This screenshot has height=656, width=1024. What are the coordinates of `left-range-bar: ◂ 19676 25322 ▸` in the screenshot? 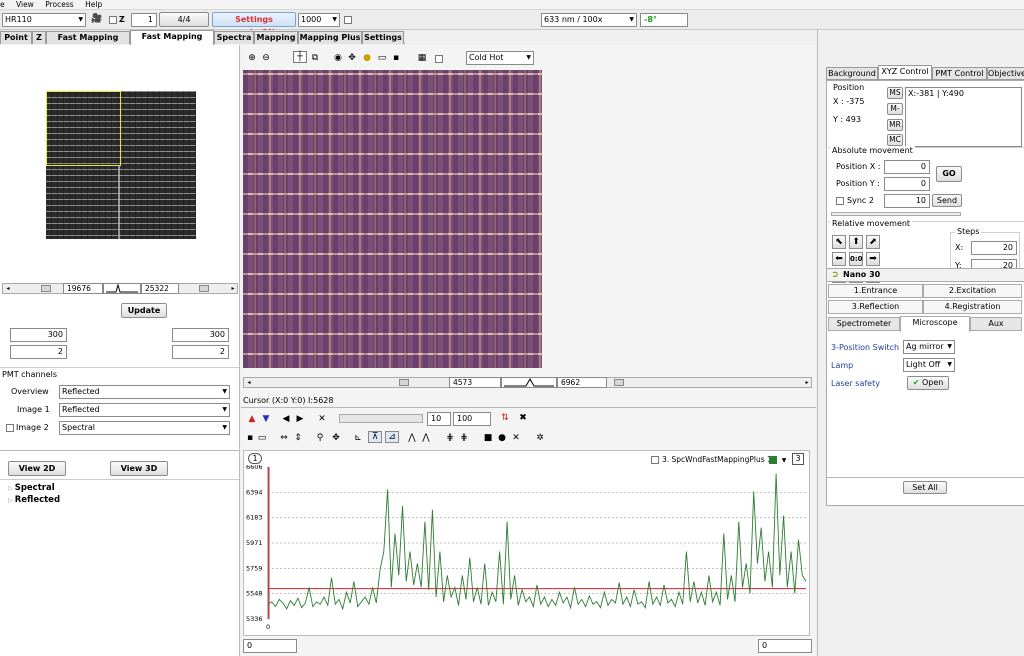 It's located at (120, 288).